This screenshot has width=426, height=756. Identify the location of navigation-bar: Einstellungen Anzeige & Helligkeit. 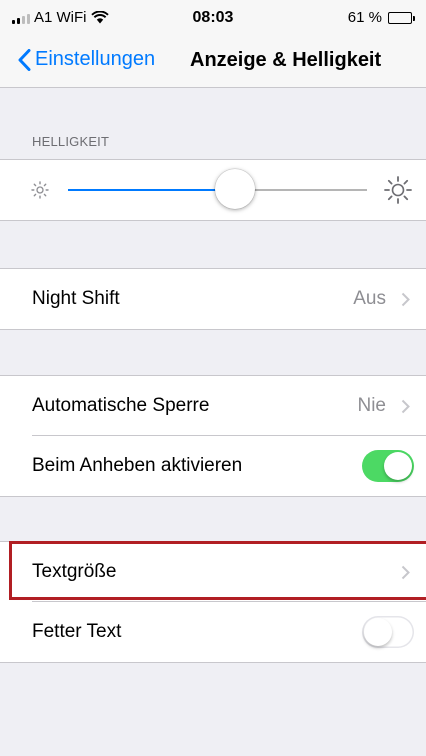
(213, 63).